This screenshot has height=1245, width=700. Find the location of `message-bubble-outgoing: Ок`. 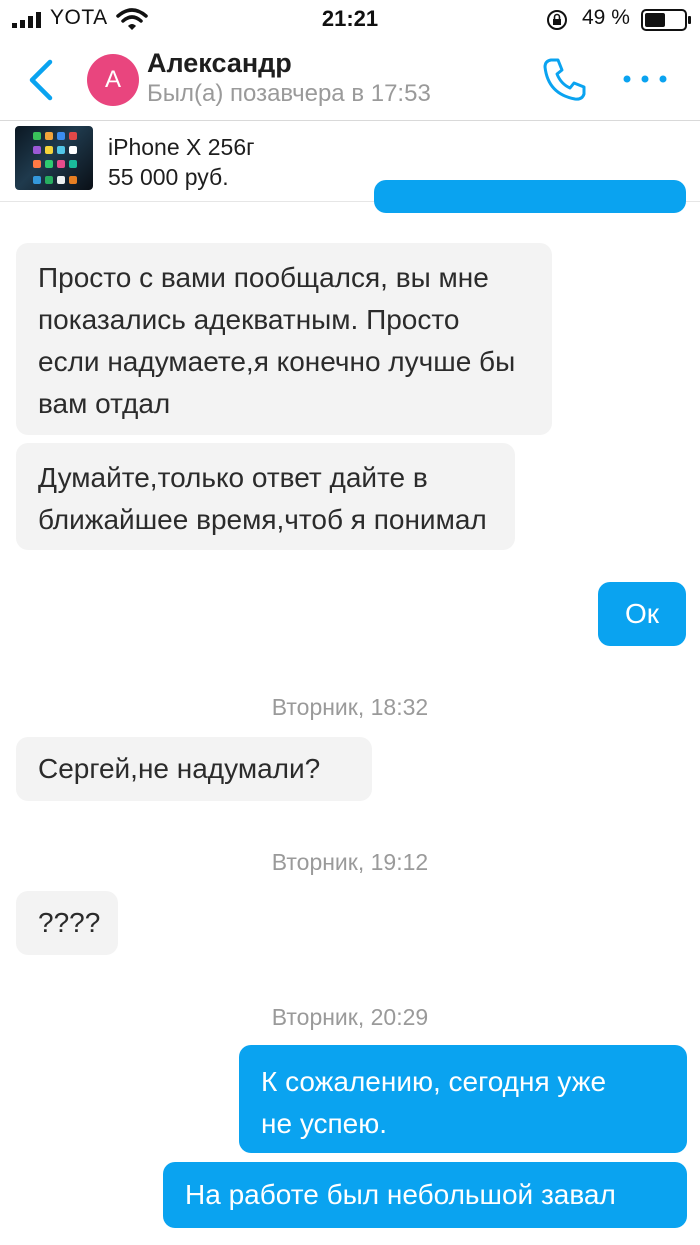

message-bubble-outgoing: Ок is located at coordinates (642, 614).